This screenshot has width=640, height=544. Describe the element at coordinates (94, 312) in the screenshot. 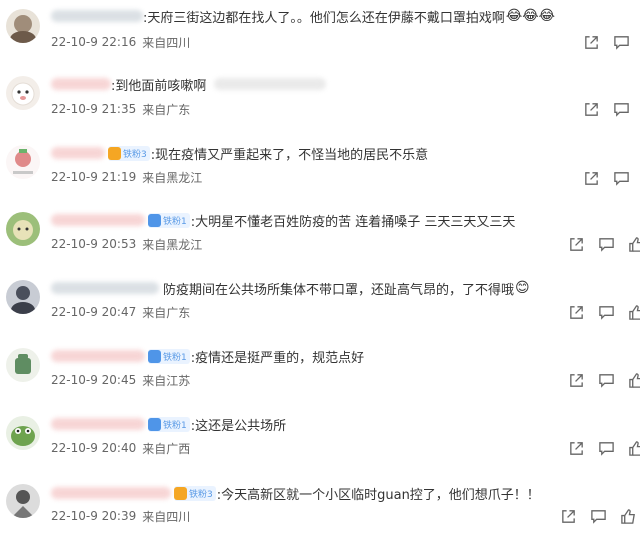

I see `comment-date: 22-10-9 20:47` at that location.